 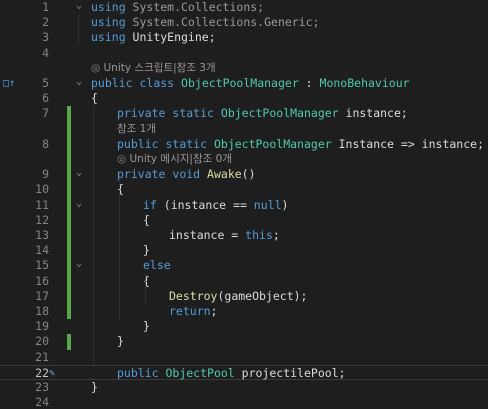 I want to click on keyword: private, so click(x=141, y=174).